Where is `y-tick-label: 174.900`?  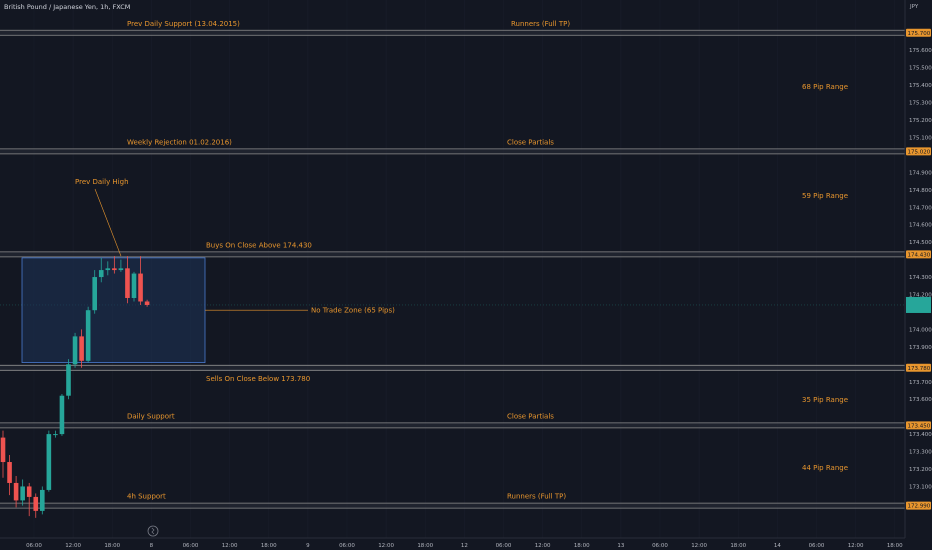 y-tick-label: 174.900 is located at coordinates (920, 173).